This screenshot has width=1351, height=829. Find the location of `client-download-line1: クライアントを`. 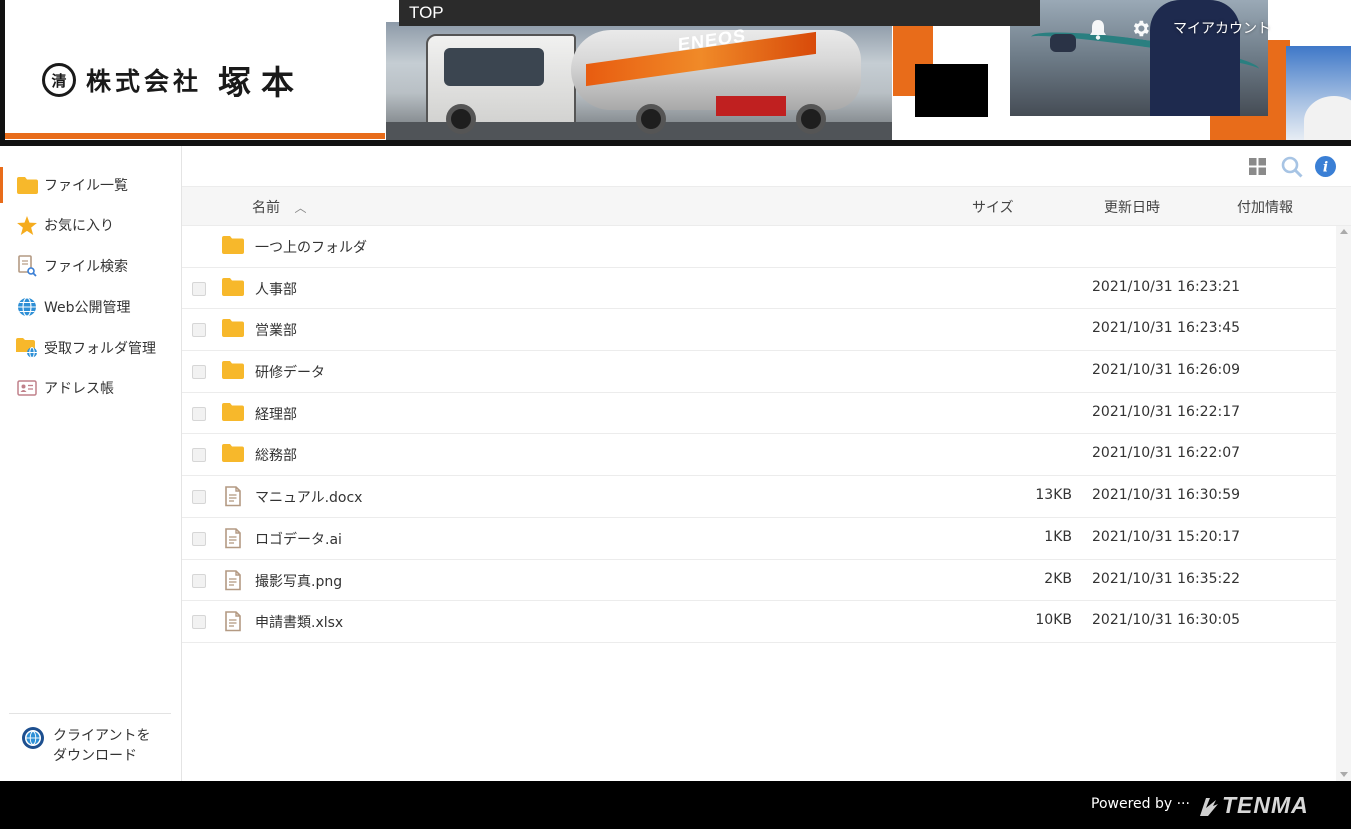

client-download-line1: クライアントを is located at coordinates (102, 736).